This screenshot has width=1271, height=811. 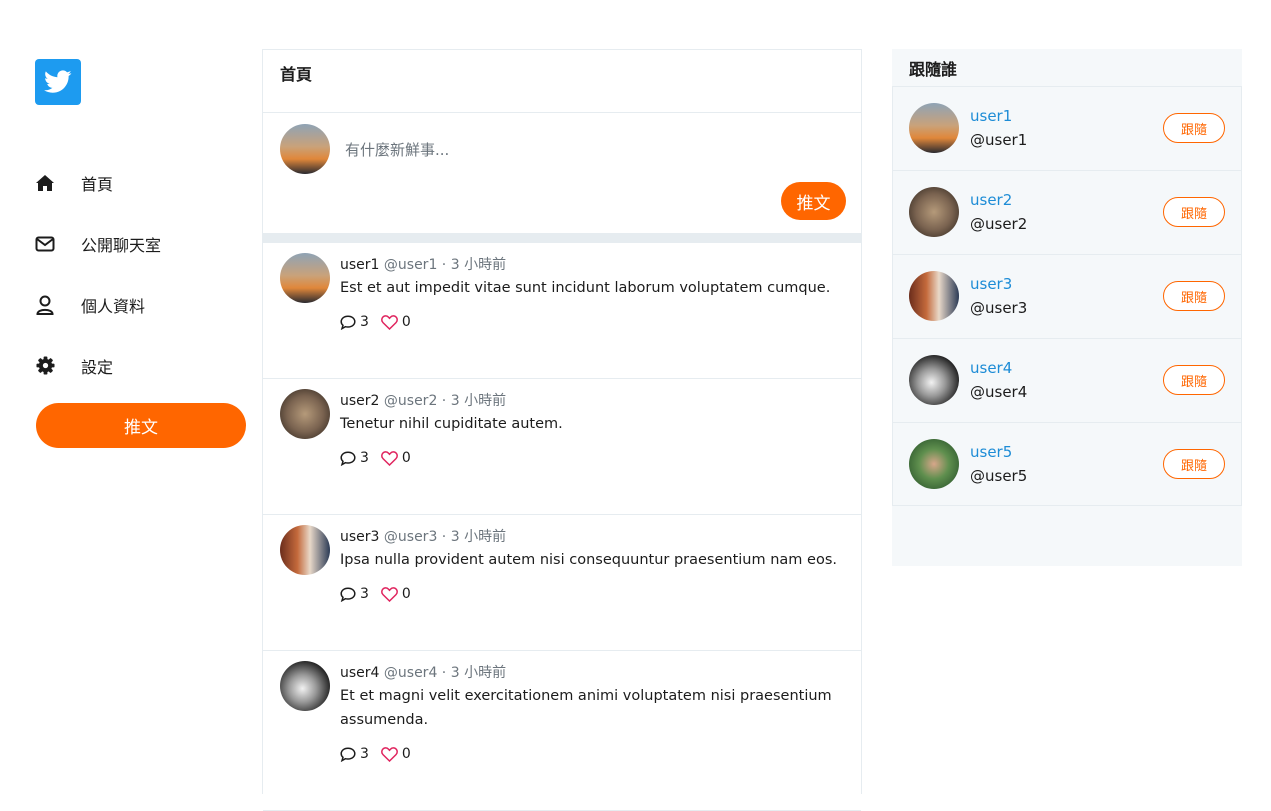 I want to click on tweet-input, so click(x=585, y=150).